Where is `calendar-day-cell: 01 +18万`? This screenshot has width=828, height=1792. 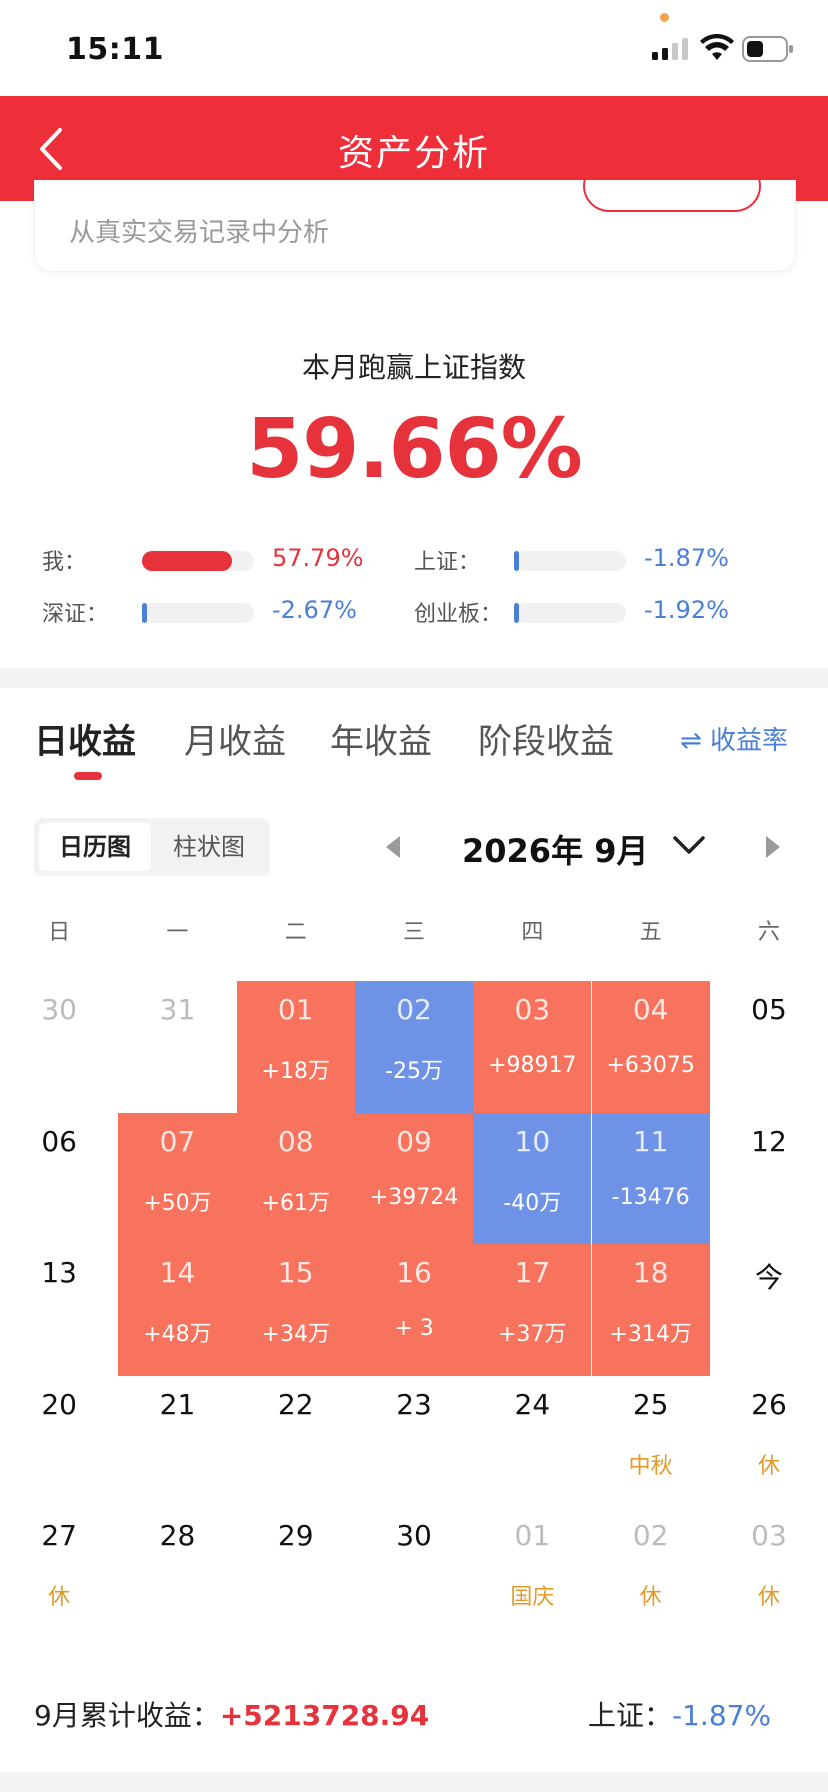
calendar-day-cell: 01 +18万 is located at coordinates (295, 1047).